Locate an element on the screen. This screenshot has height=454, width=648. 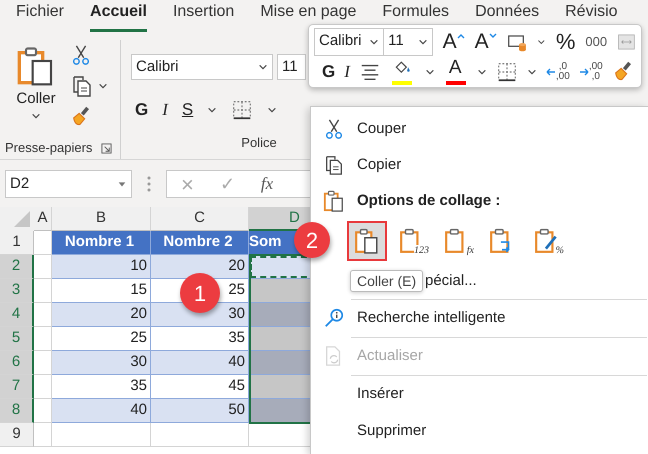
thousands-button: 000 is located at coordinates (596, 42).